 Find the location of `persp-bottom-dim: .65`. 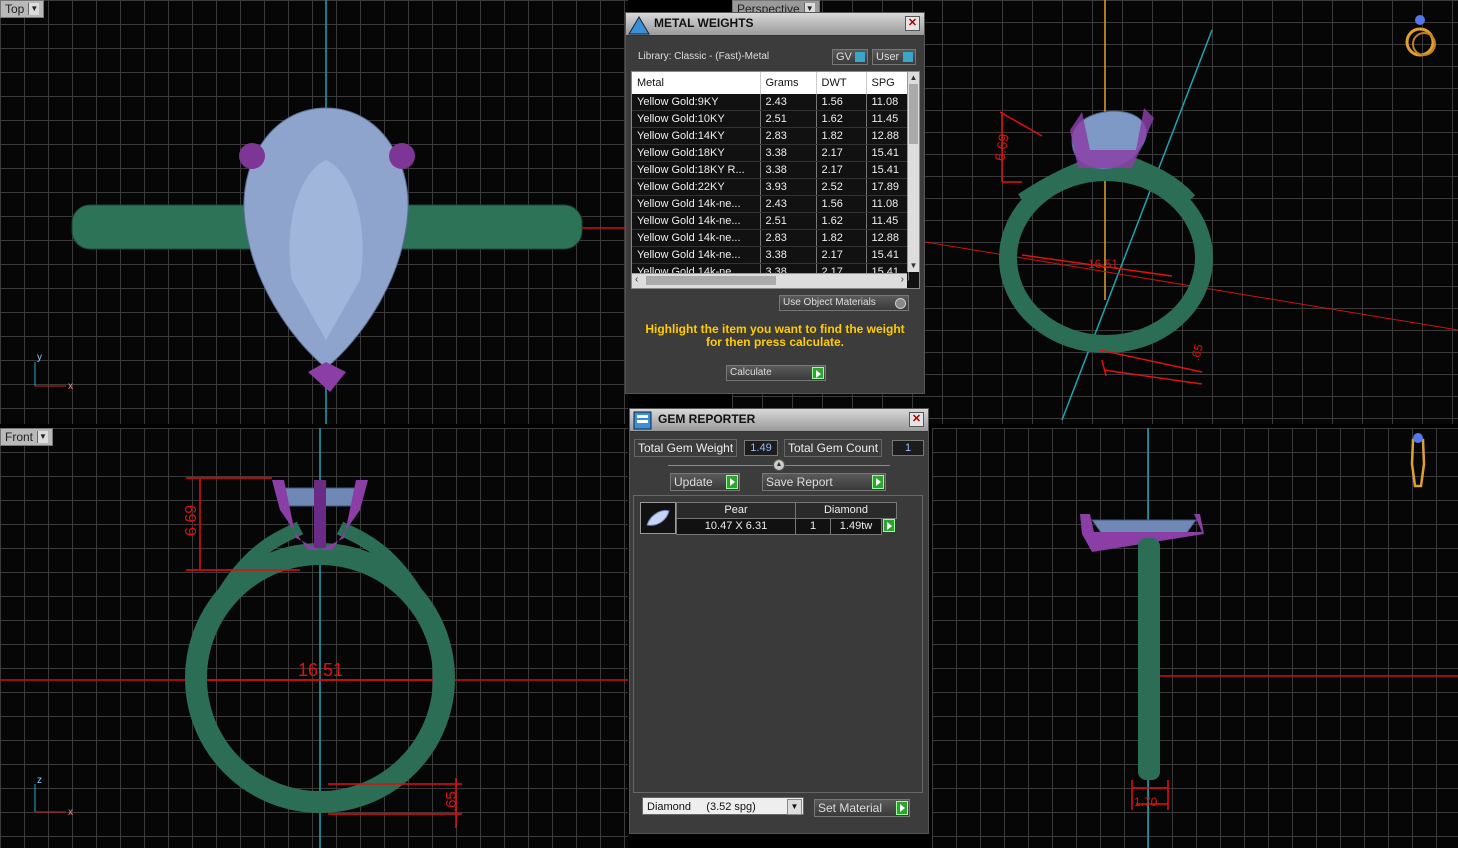

persp-bottom-dim: .65 is located at coordinates (1197, 352).